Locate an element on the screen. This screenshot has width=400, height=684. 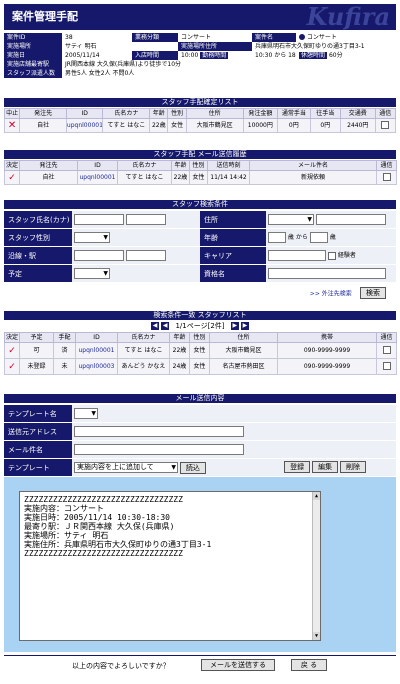
search-title: スタッフ検索条件 is located at coordinates (200, 204).